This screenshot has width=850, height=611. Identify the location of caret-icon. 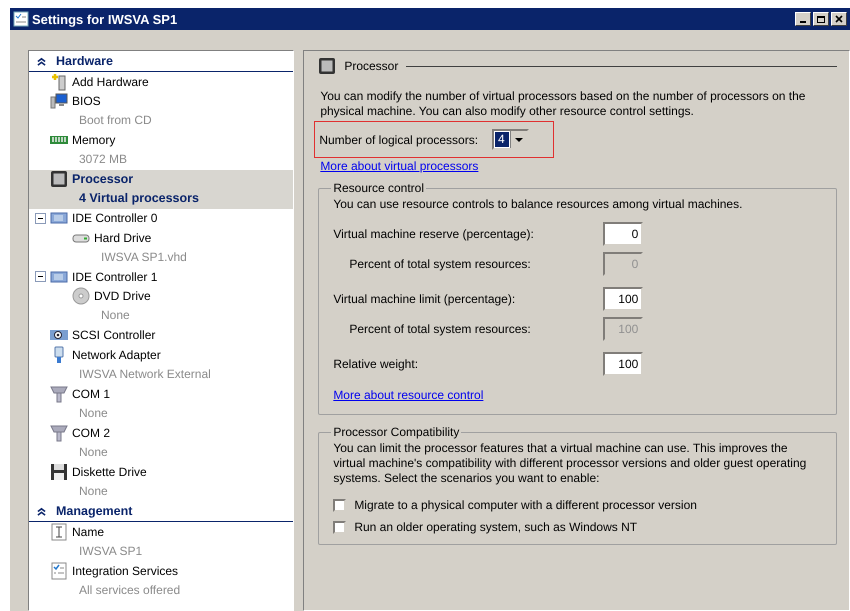
(519, 140).